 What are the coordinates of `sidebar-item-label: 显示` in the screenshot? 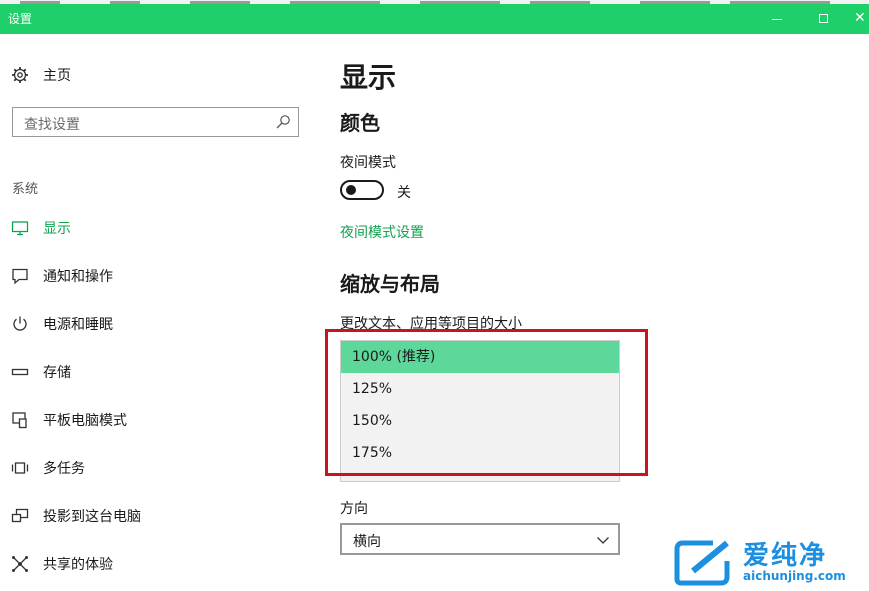 It's located at (57, 229).